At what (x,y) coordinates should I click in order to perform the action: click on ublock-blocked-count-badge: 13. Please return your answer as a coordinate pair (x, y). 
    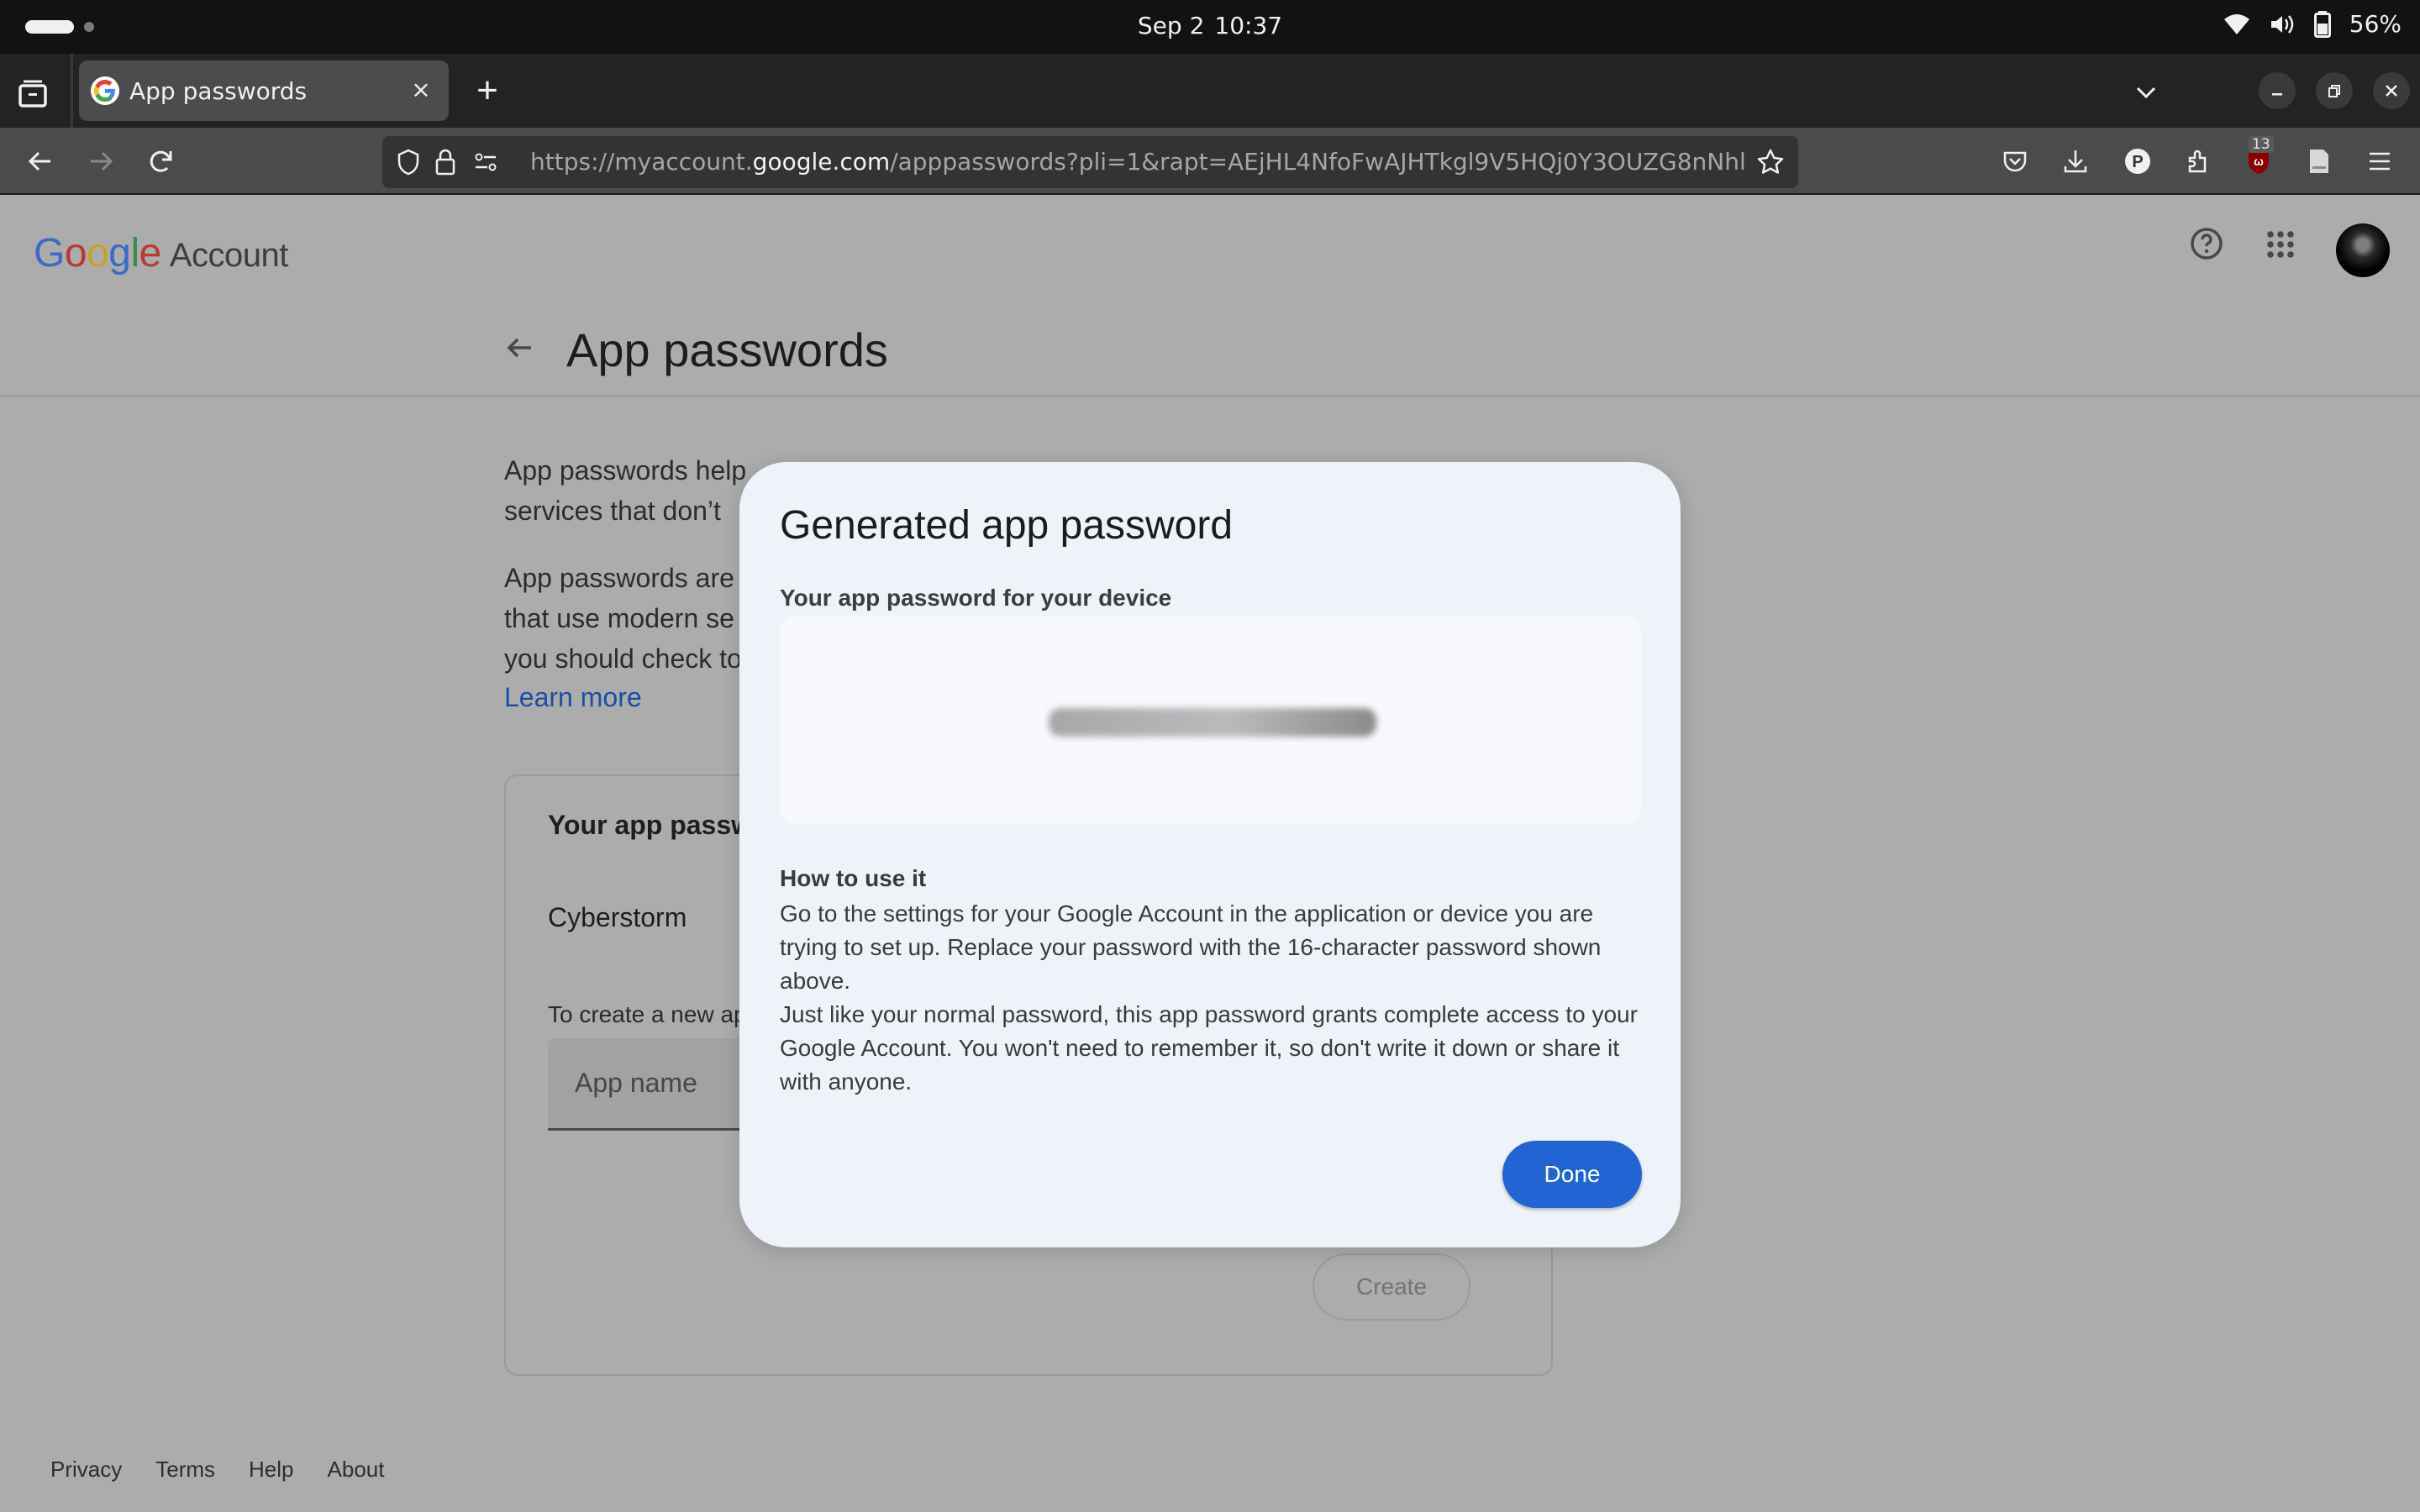
    Looking at the image, I should click on (2262, 144).